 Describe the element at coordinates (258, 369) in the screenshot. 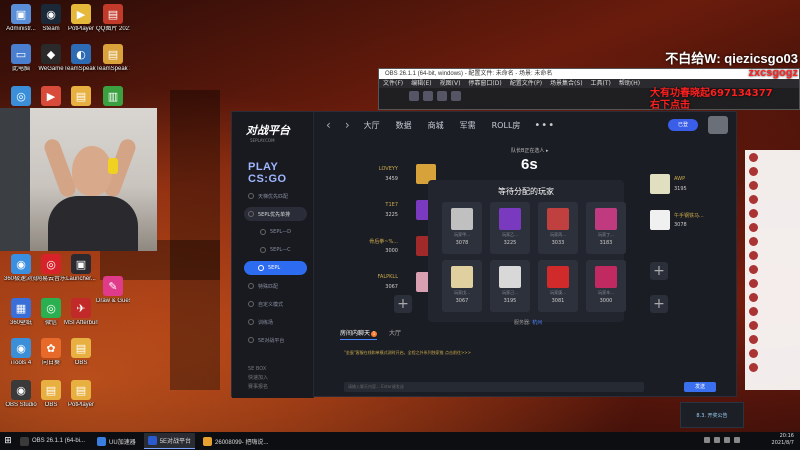

I see `sidebar-bottom-item: 5E BOX` at that location.